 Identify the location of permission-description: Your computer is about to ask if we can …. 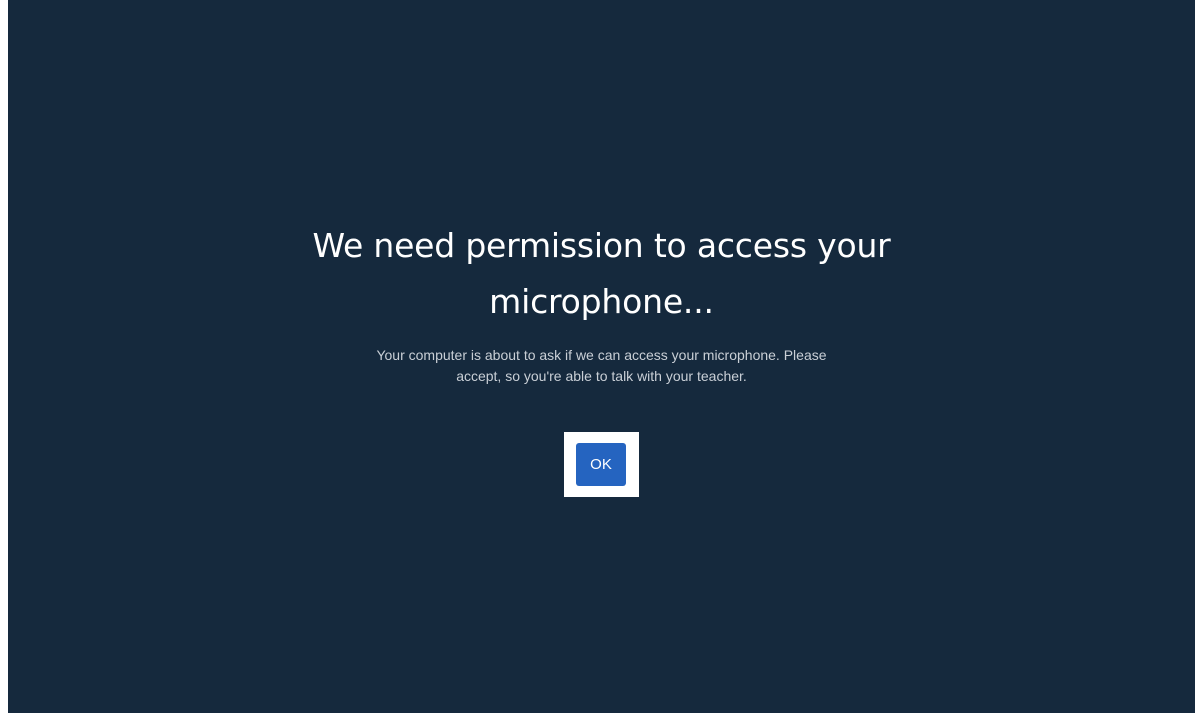
(601, 366).